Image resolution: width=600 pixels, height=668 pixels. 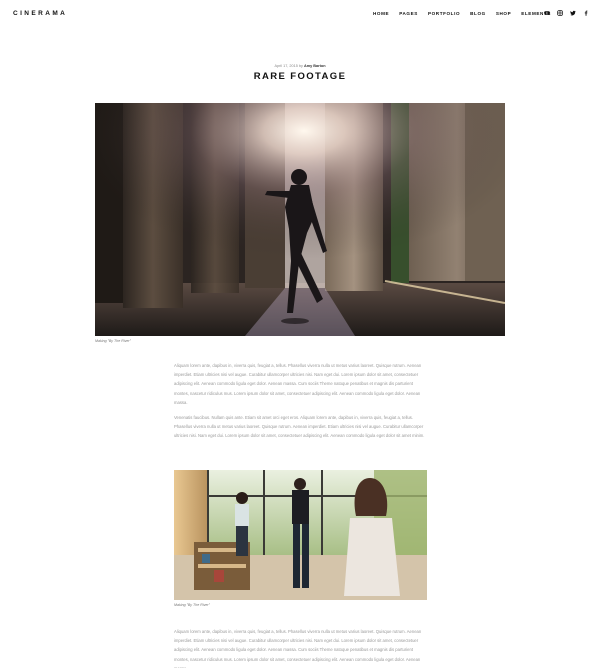 I want to click on hero-caption: Making "By The River", so click(x=113, y=341).